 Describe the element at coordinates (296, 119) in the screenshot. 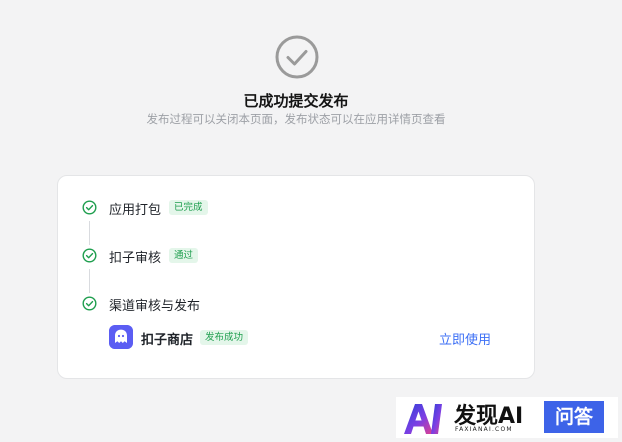

I see `page-subtitle: 发布过程可以关闭本页面，发布状态可以在应用详情页查看` at that location.